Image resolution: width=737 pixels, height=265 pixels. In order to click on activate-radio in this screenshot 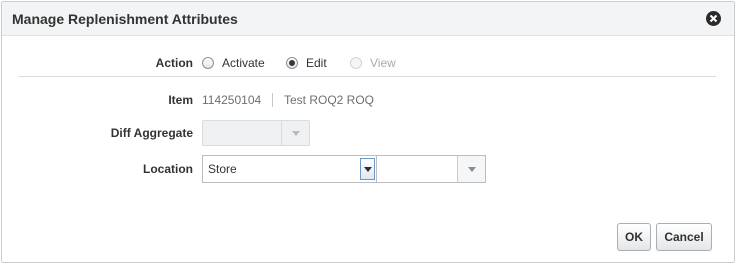, I will do `click(208, 63)`.